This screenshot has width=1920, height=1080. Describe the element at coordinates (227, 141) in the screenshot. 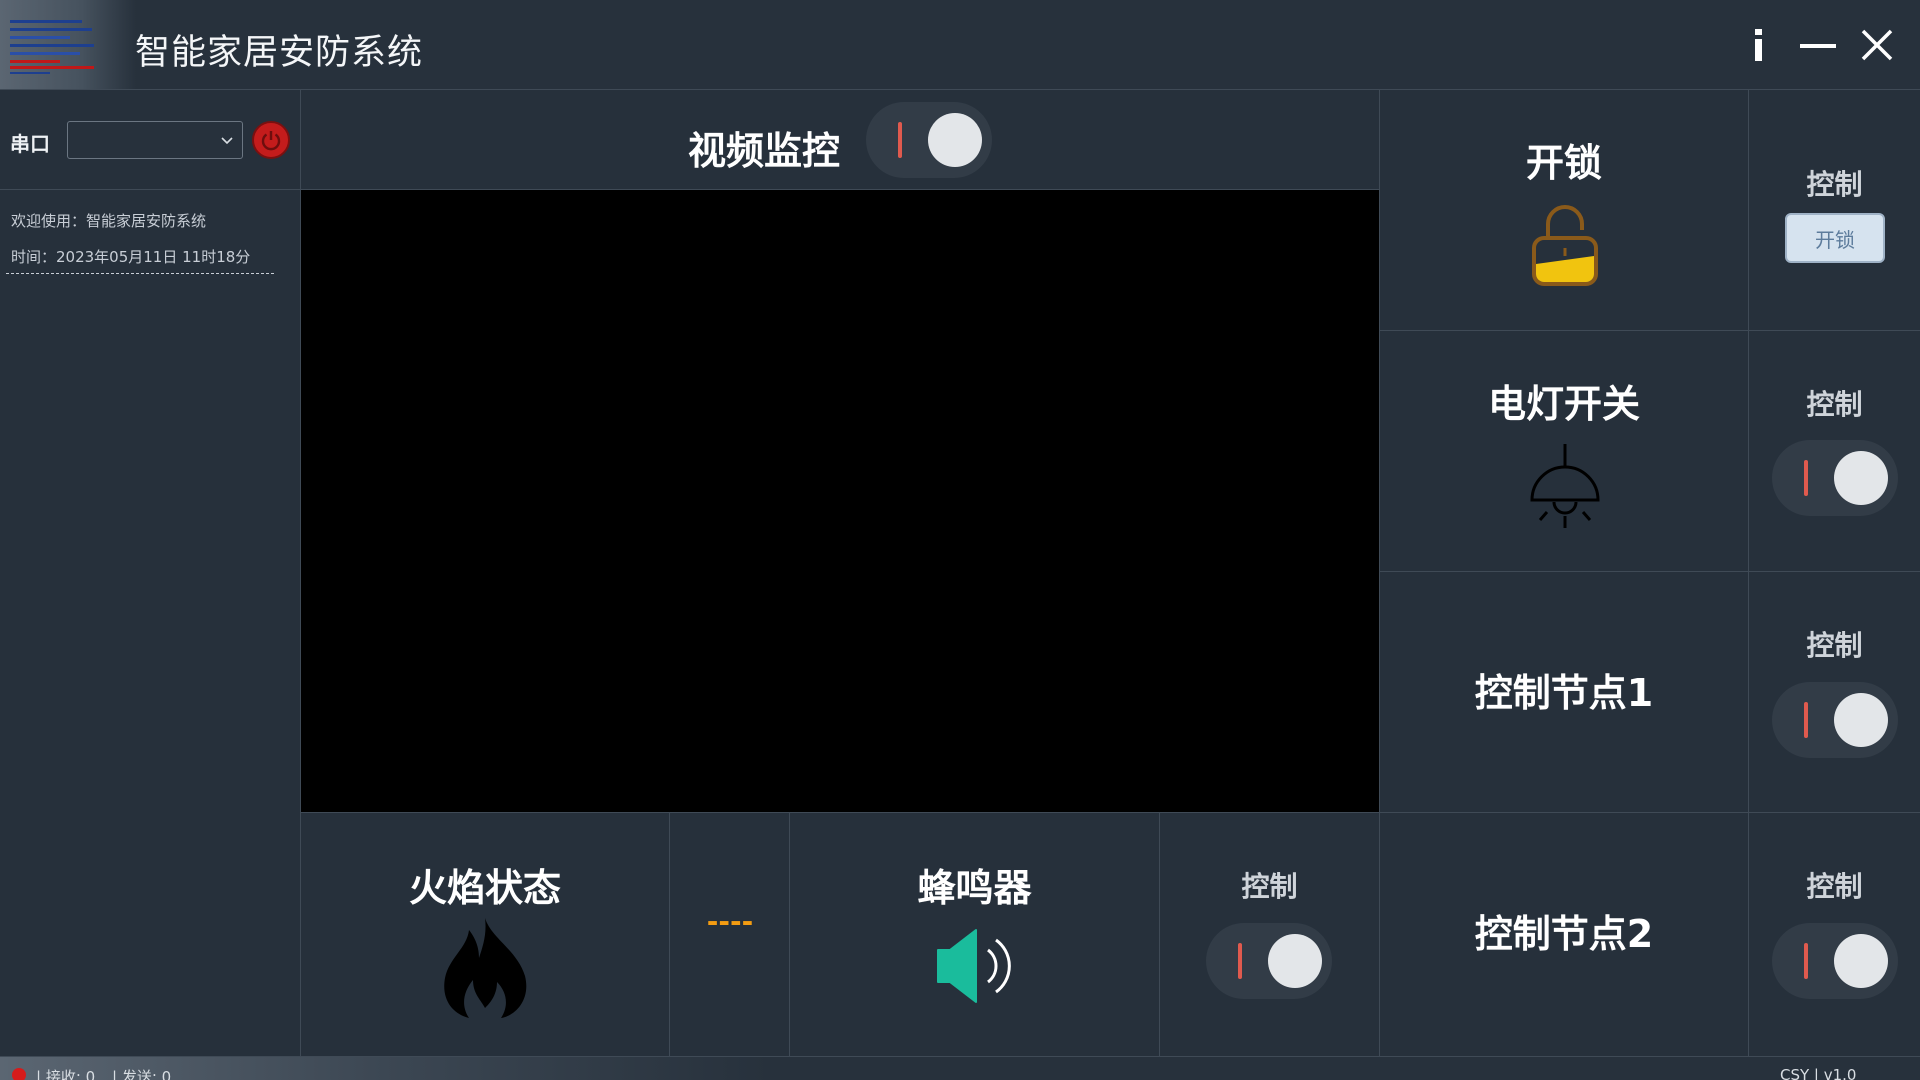

I see `chevron-down-icon` at that location.